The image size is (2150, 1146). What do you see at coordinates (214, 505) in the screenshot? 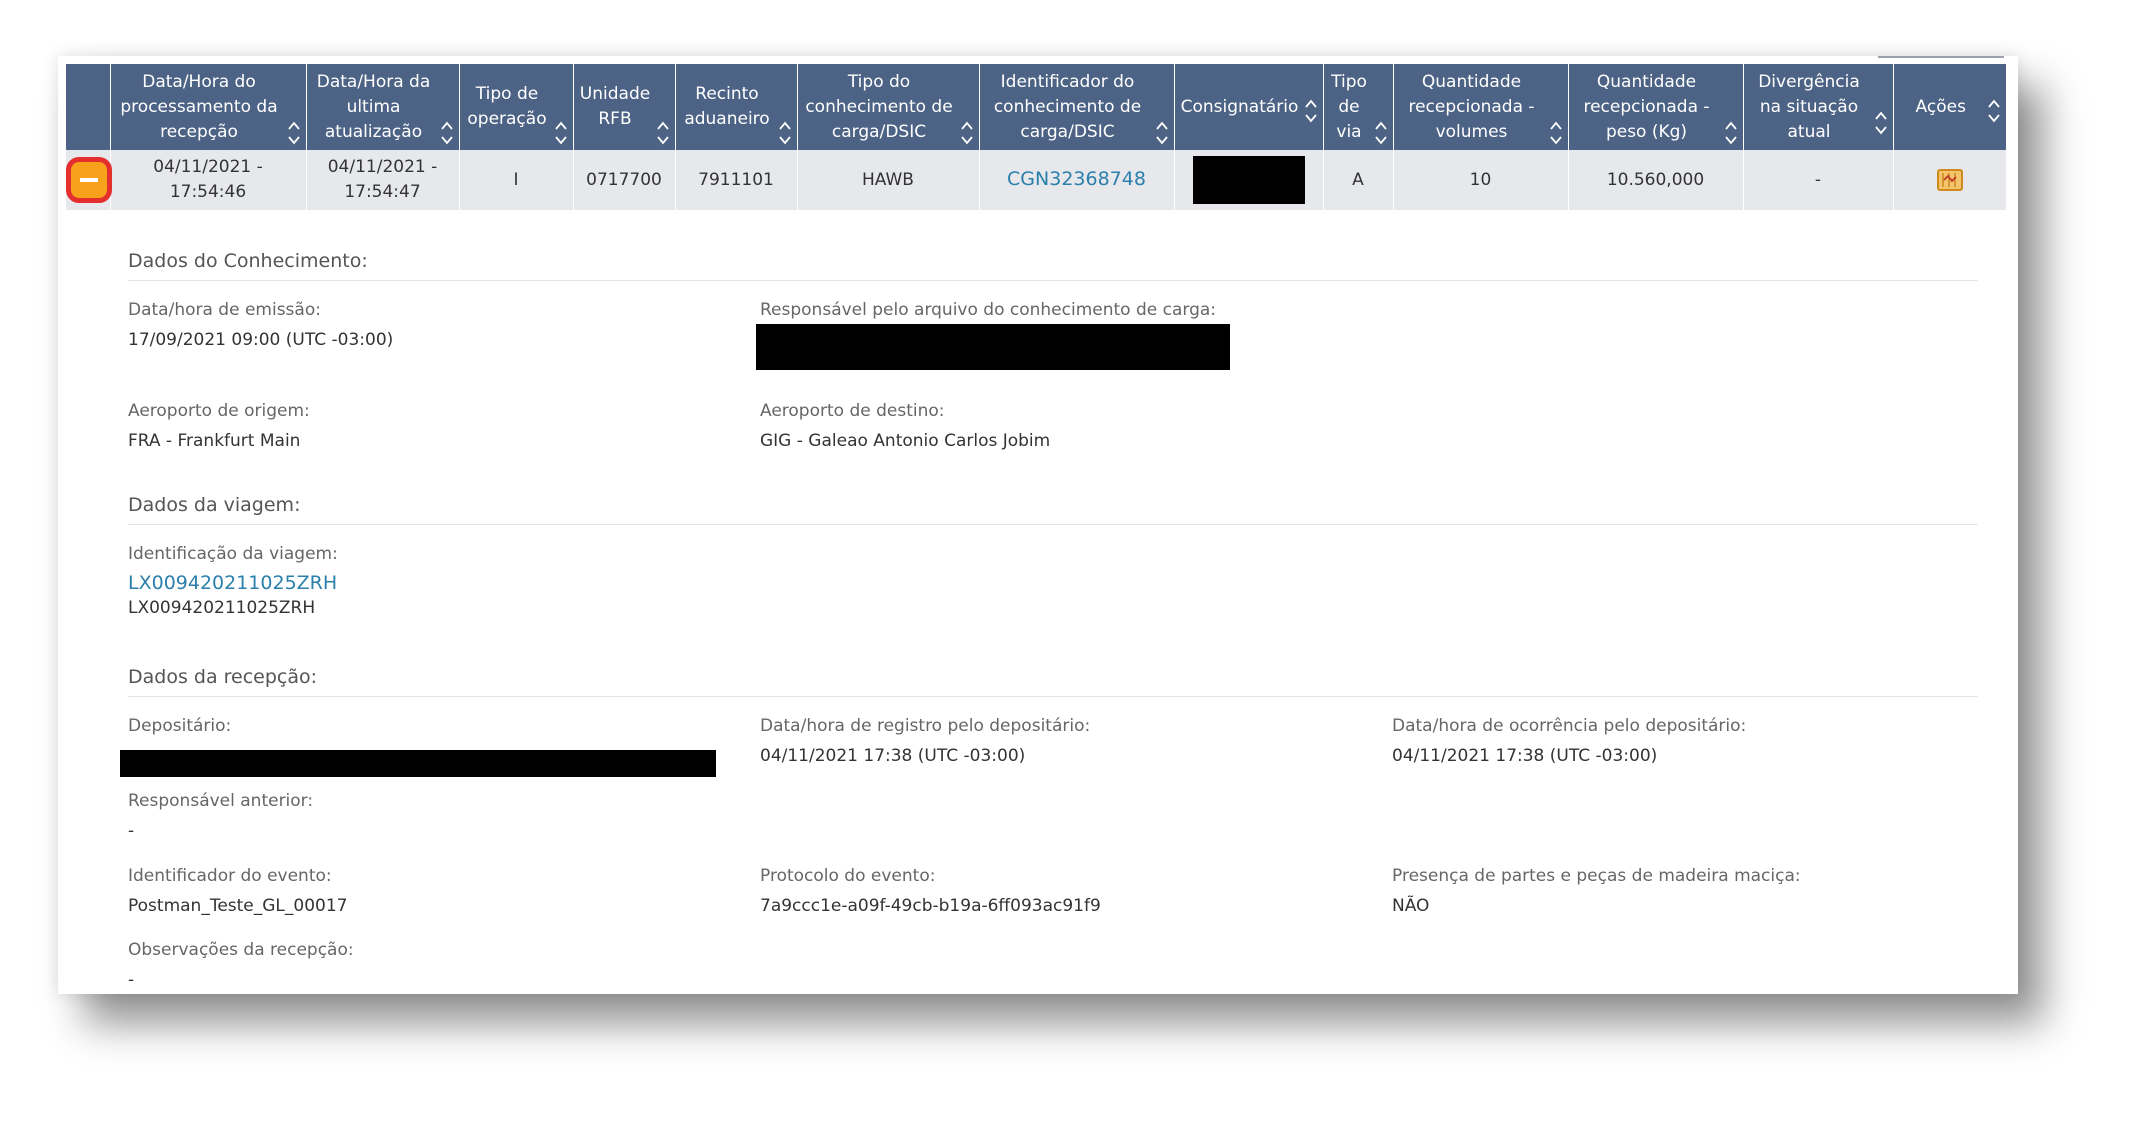
I see `section-title-viagem: Dados da viagem:` at bounding box center [214, 505].